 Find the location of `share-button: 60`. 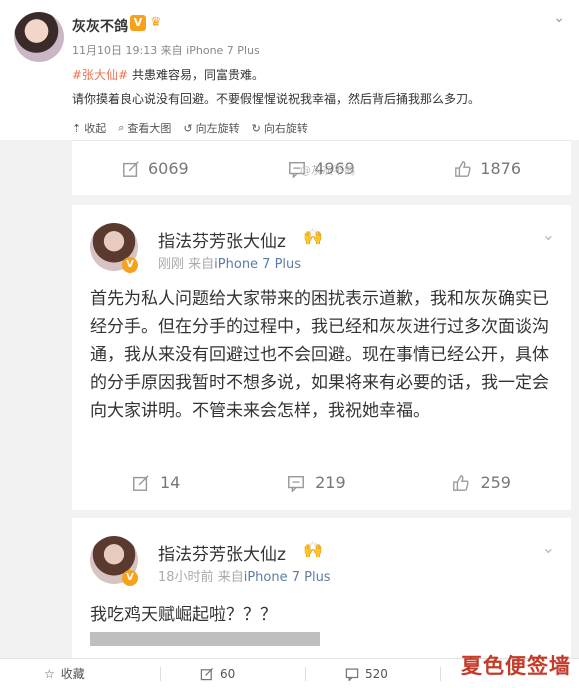

share-button: 60 is located at coordinates (217, 674).